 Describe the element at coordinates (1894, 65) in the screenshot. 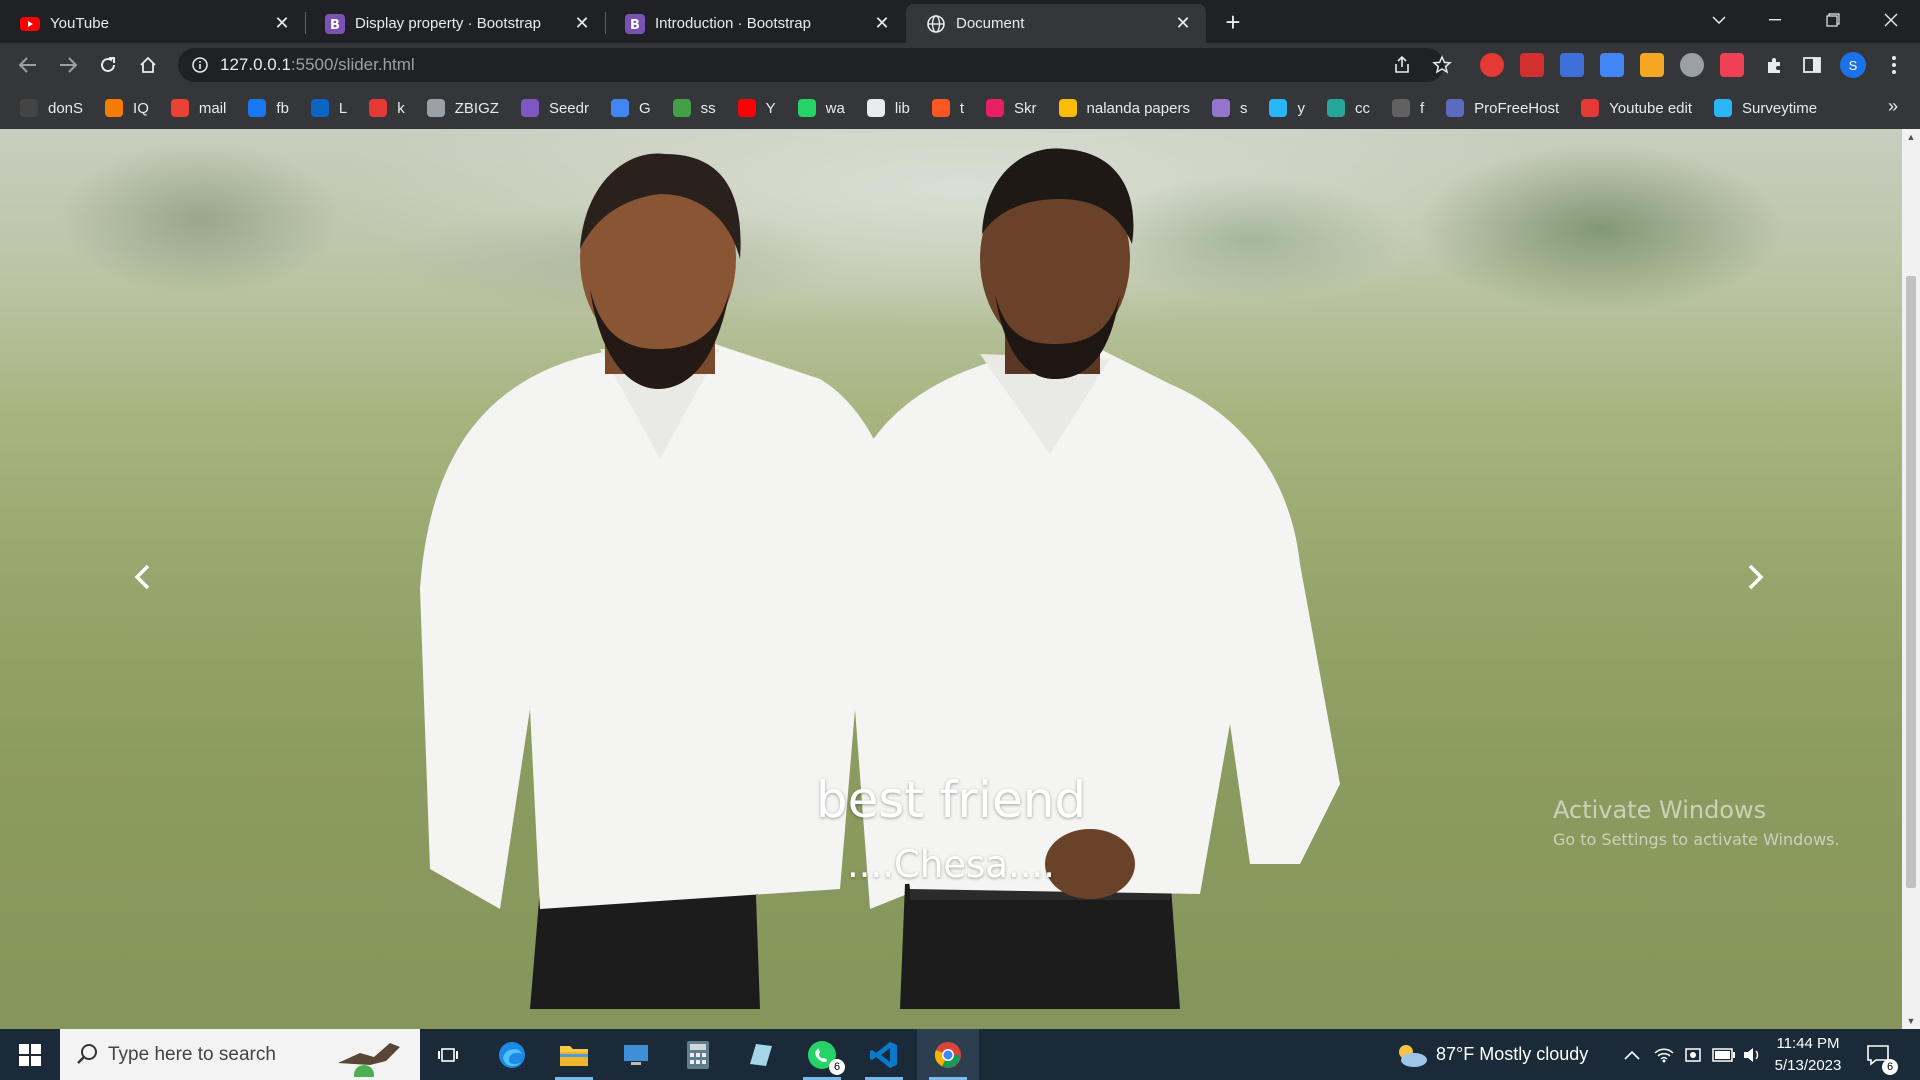

I see `menu-kebab-icon` at that location.